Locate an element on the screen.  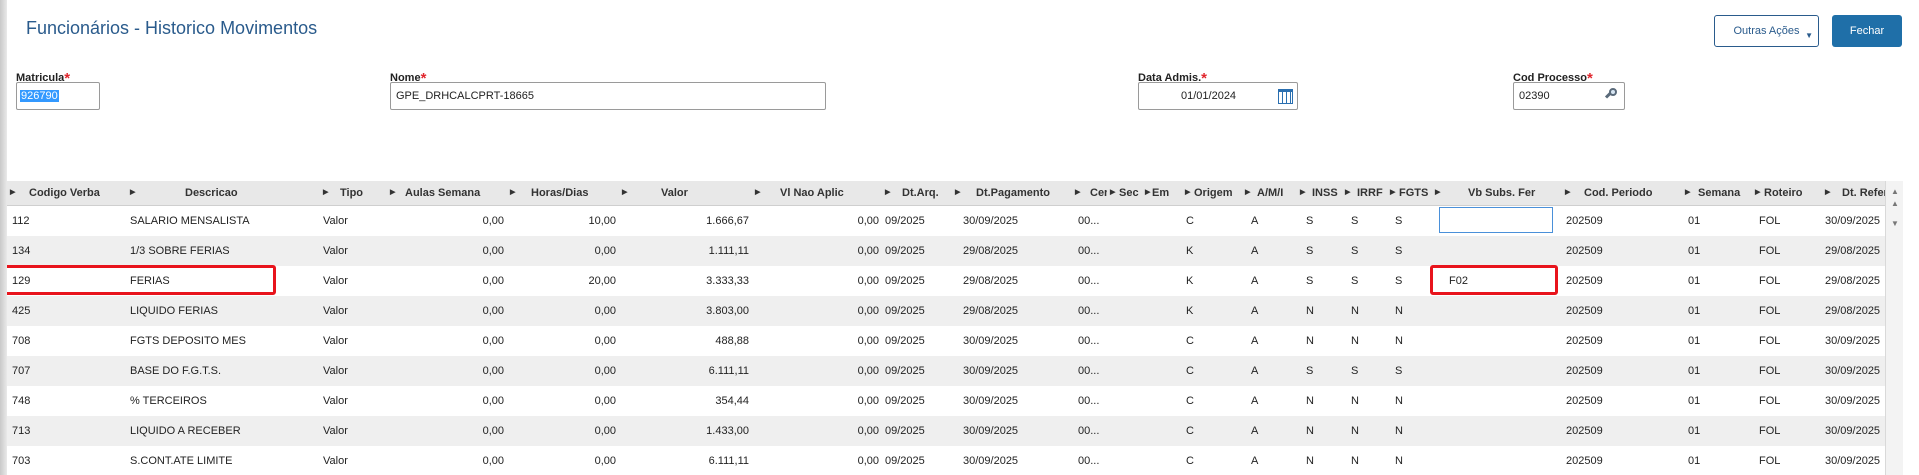
outras-acoes-button: Outras Ações ▼ is located at coordinates (1766, 31).